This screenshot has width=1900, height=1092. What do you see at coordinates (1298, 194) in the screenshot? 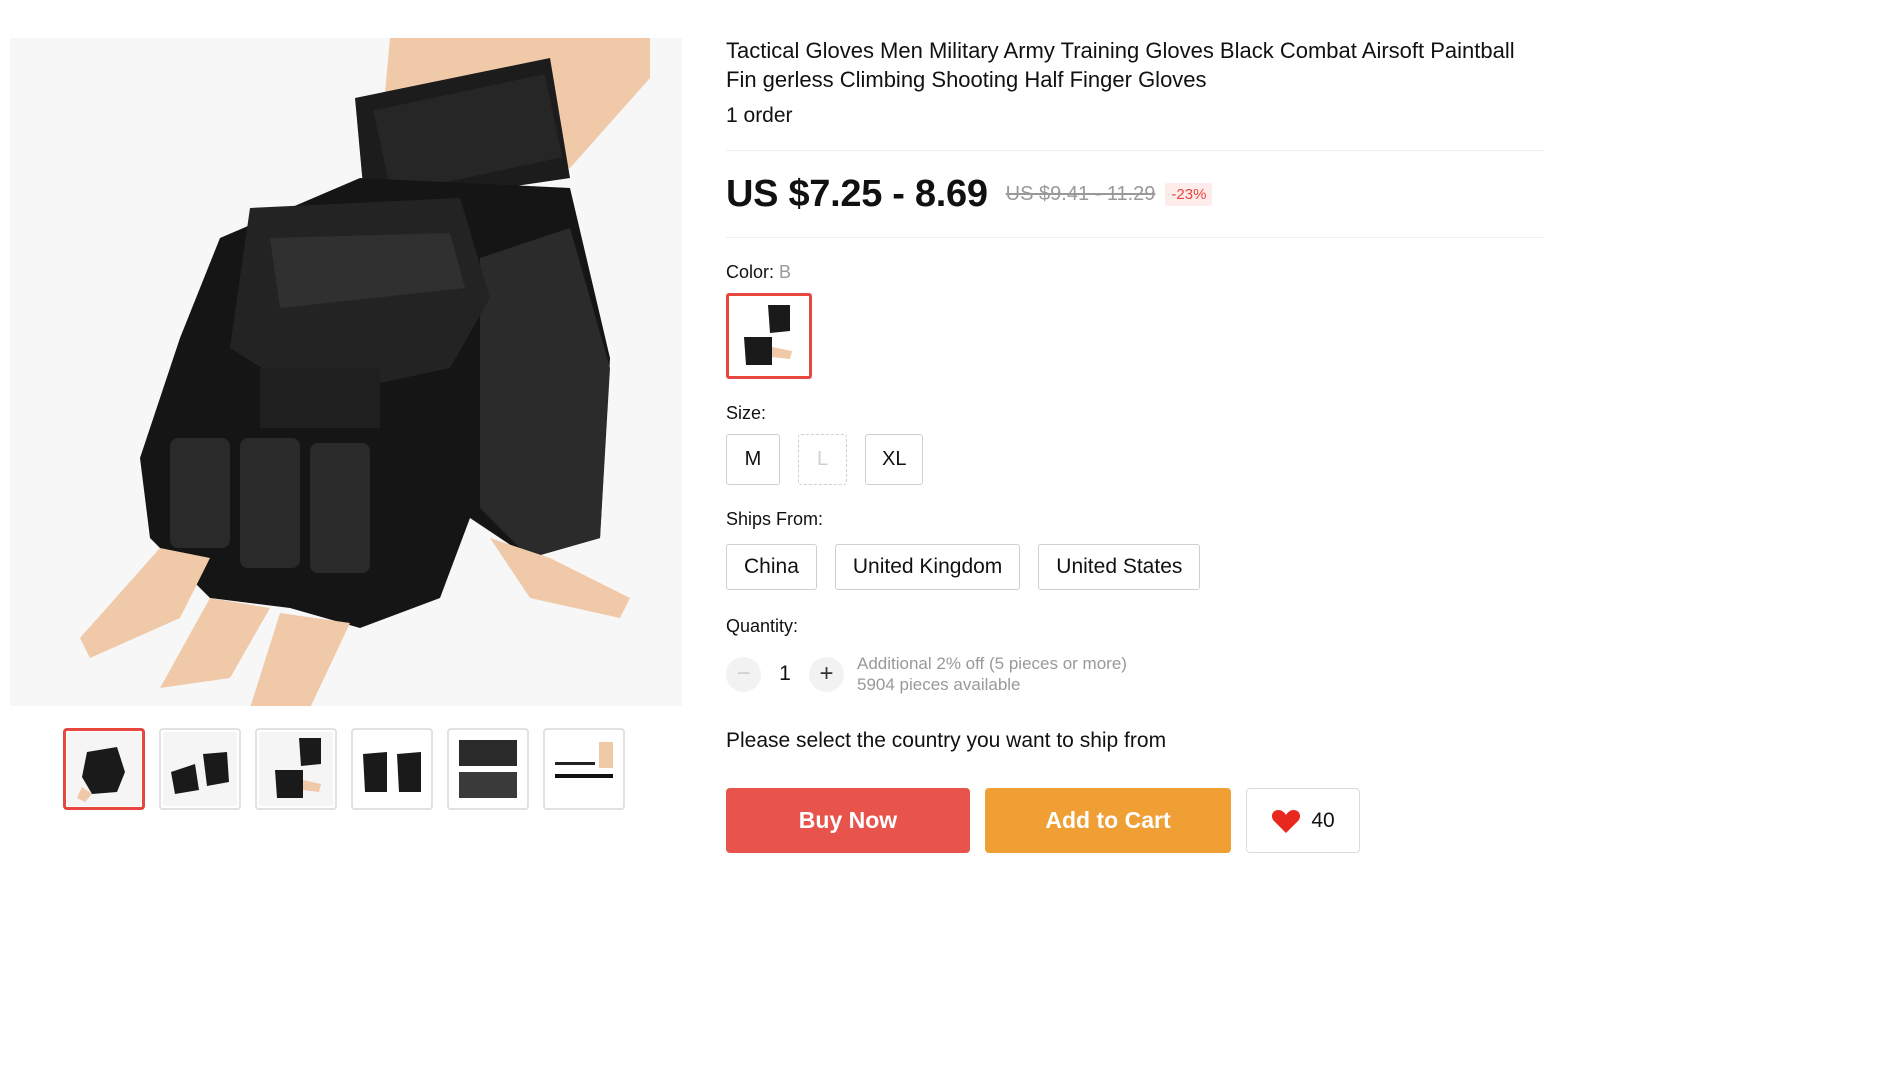
I see `price-row: US $7.25 - 8.69 US $9.41 - 11.29 -23%` at bounding box center [1298, 194].